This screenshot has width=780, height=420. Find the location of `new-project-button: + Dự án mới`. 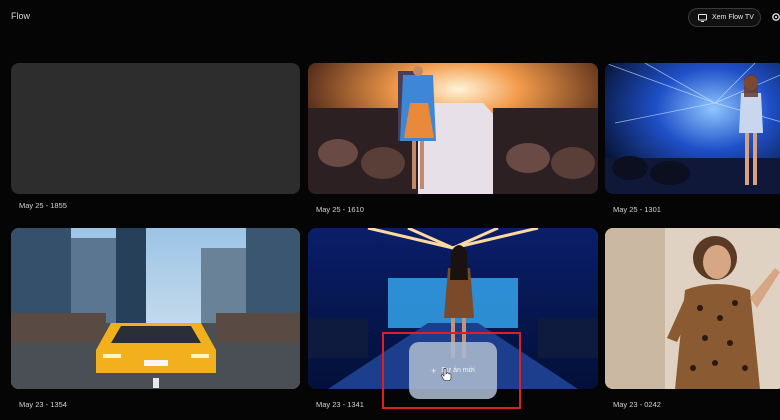

new-project-button: + Dự án mới is located at coordinates (453, 370).